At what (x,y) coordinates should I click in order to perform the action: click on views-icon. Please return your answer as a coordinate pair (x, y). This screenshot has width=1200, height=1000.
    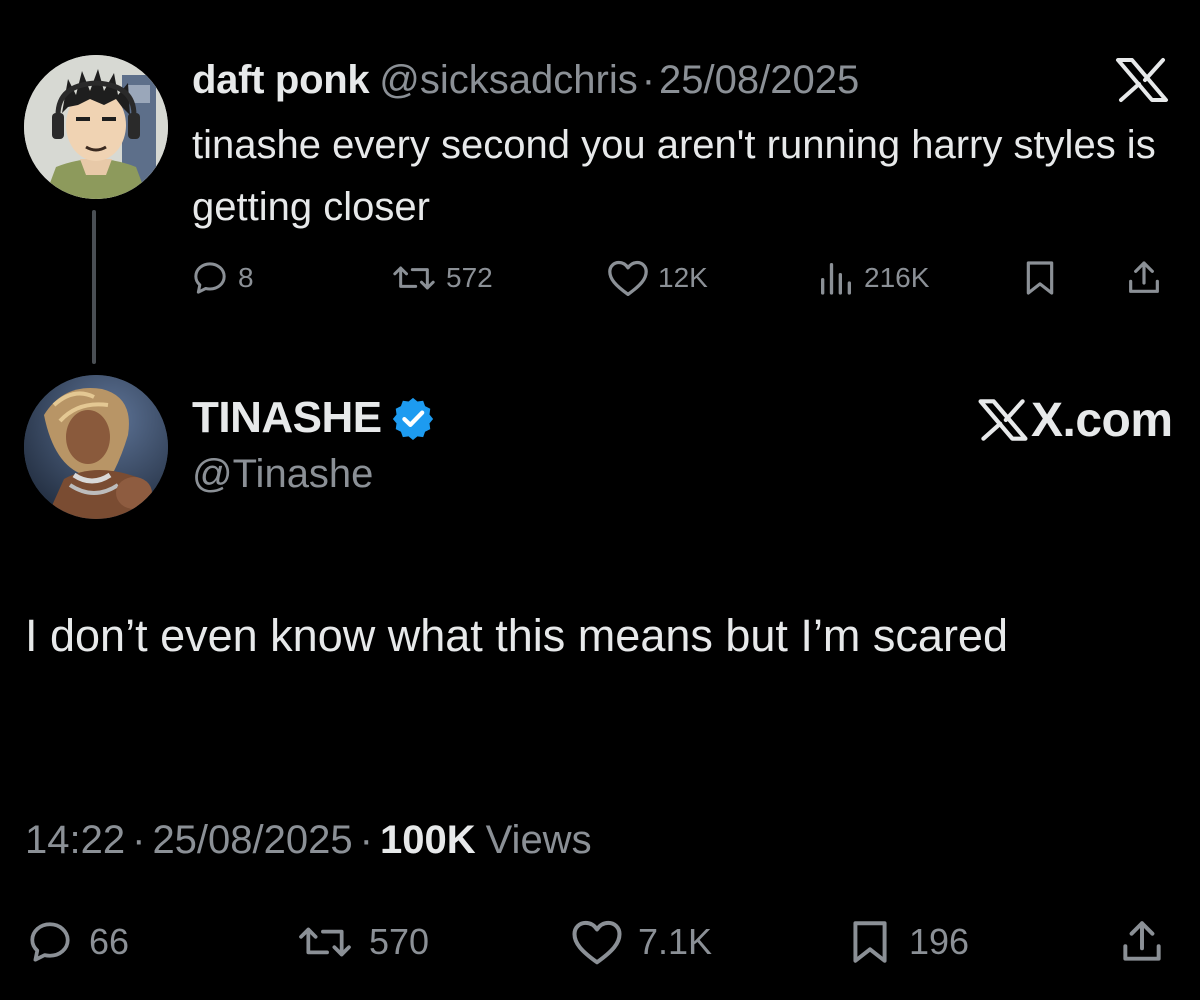
    Looking at the image, I should click on (836, 279).